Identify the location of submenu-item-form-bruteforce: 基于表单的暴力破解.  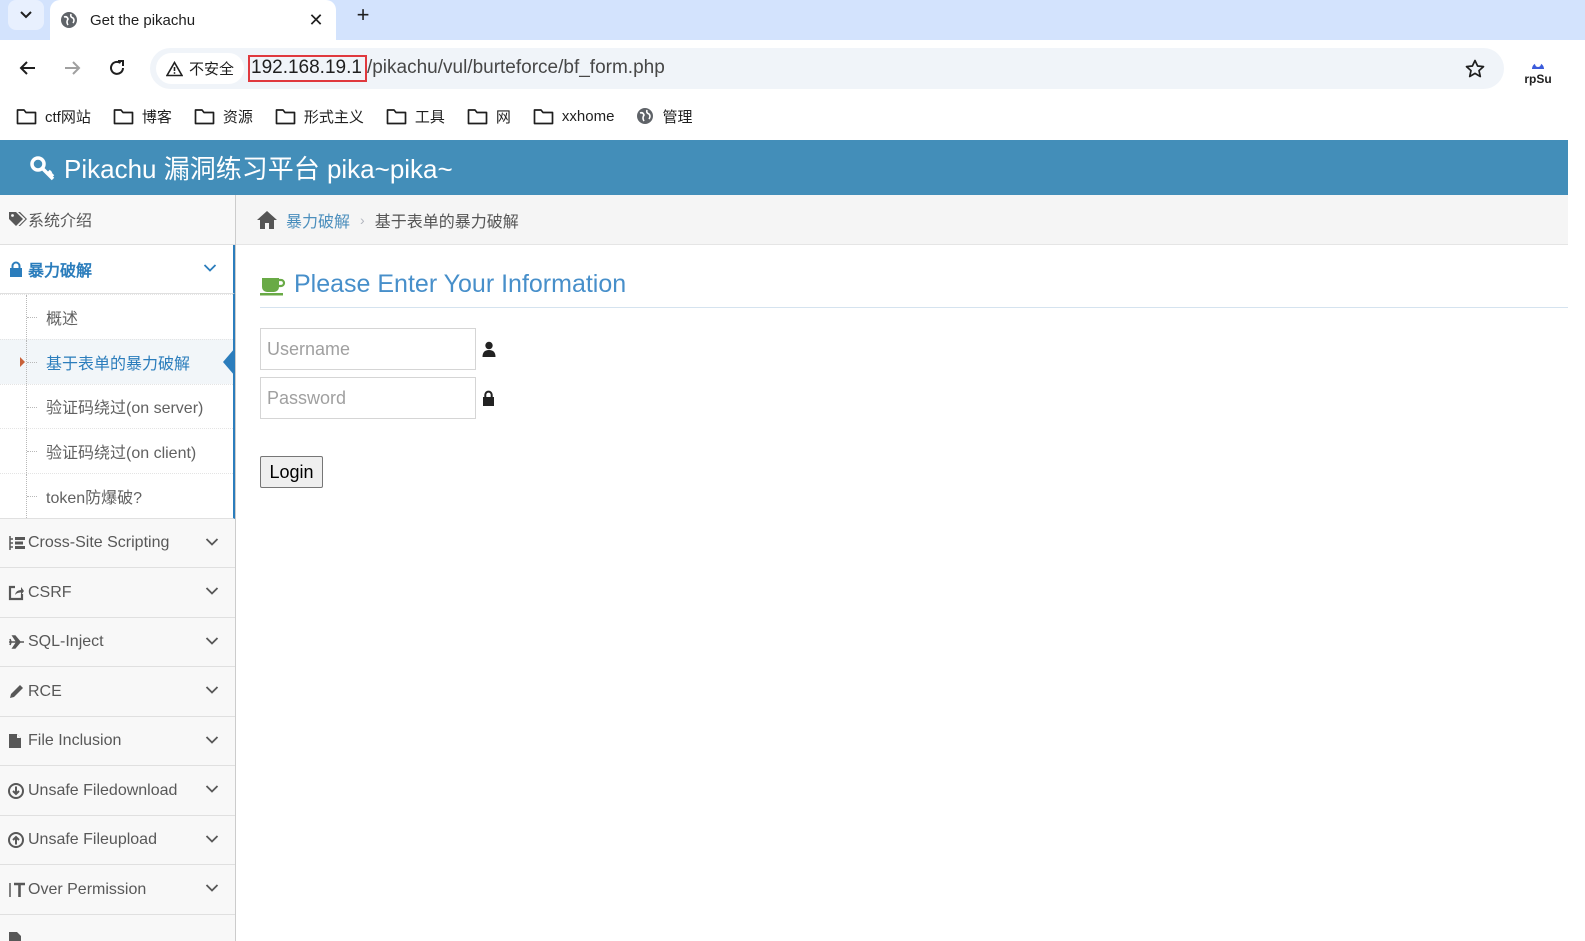
(117, 361).